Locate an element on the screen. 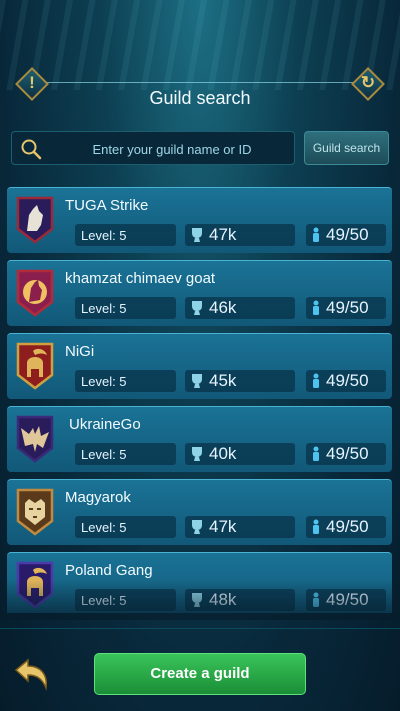 This screenshot has height=711, width=400. guild-name: khamzat chimaev goat is located at coordinates (140, 278).